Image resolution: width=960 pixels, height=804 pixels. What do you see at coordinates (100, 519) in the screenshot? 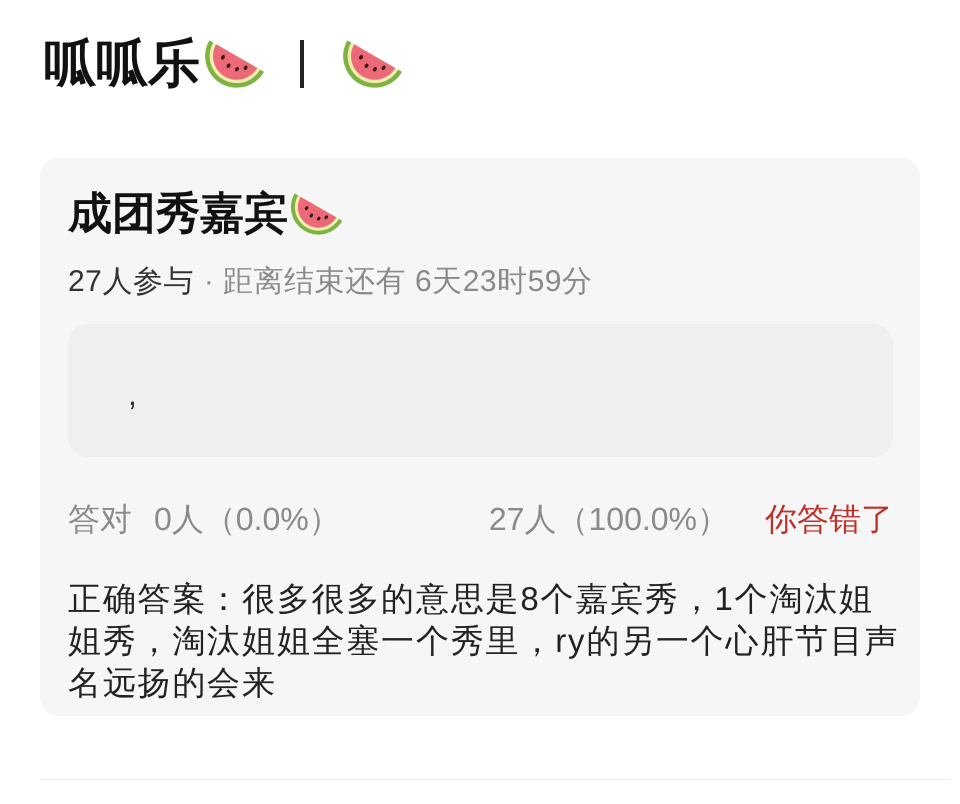
I see `correct-label: 答对` at bounding box center [100, 519].